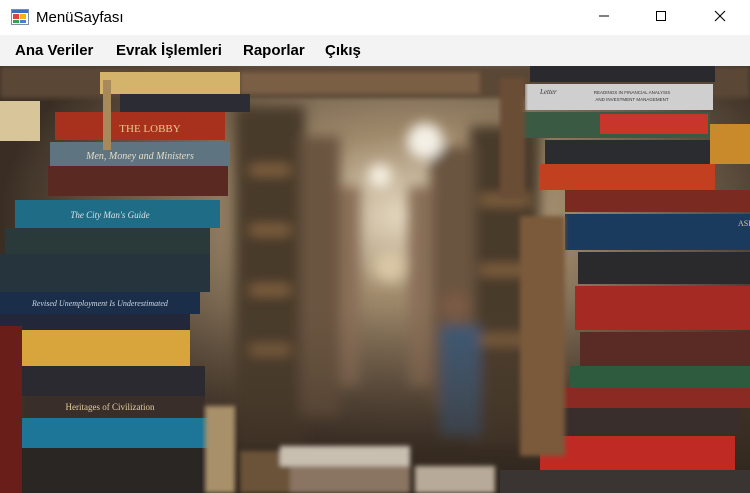 Image resolution: width=750 pixels, height=493 pixels. I want to click on minimize-icon, so click(604, 18).